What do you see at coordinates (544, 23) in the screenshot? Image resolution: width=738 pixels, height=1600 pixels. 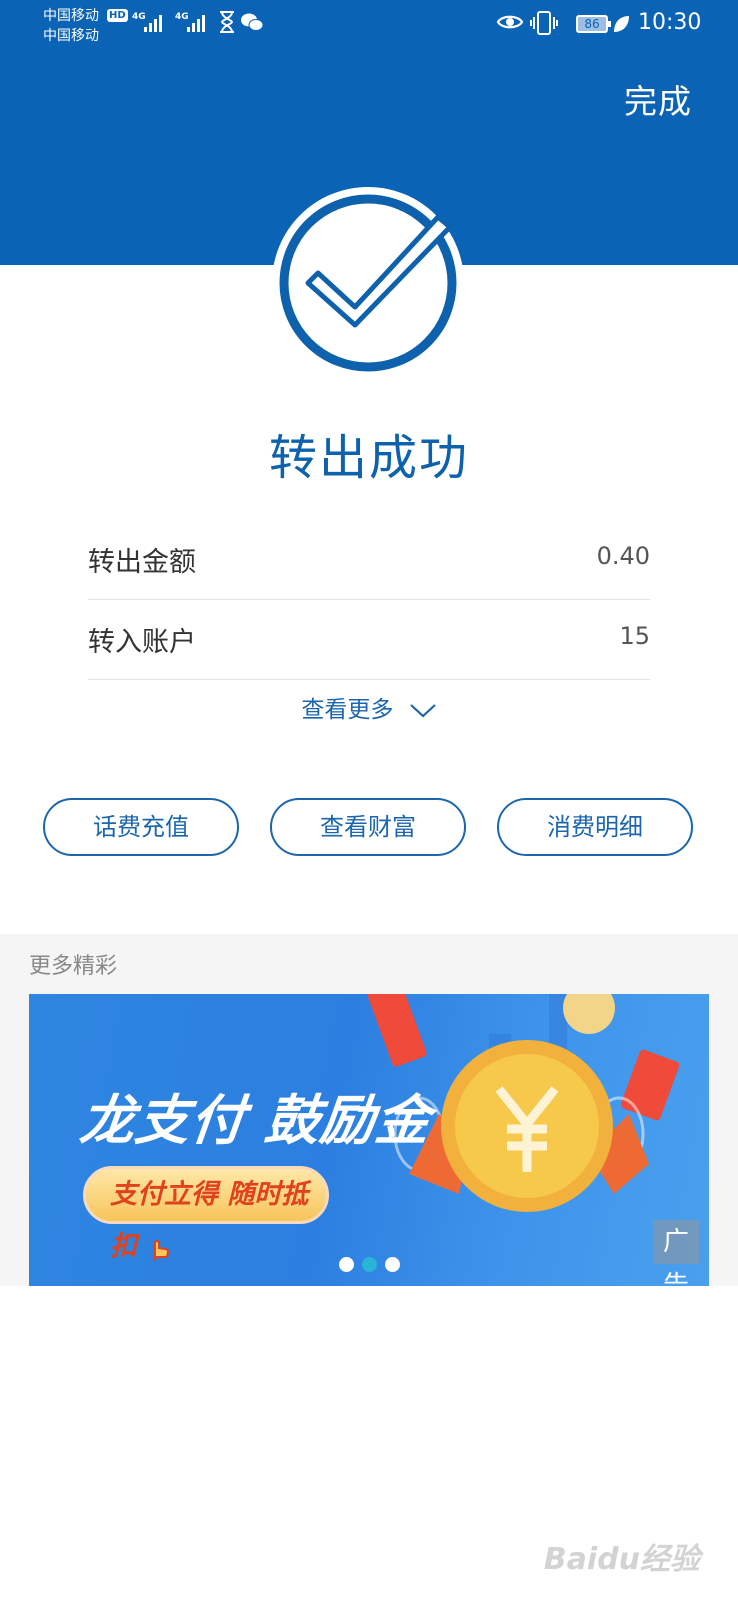 I see `vibrate-icon` at bounding box center [544, 23].